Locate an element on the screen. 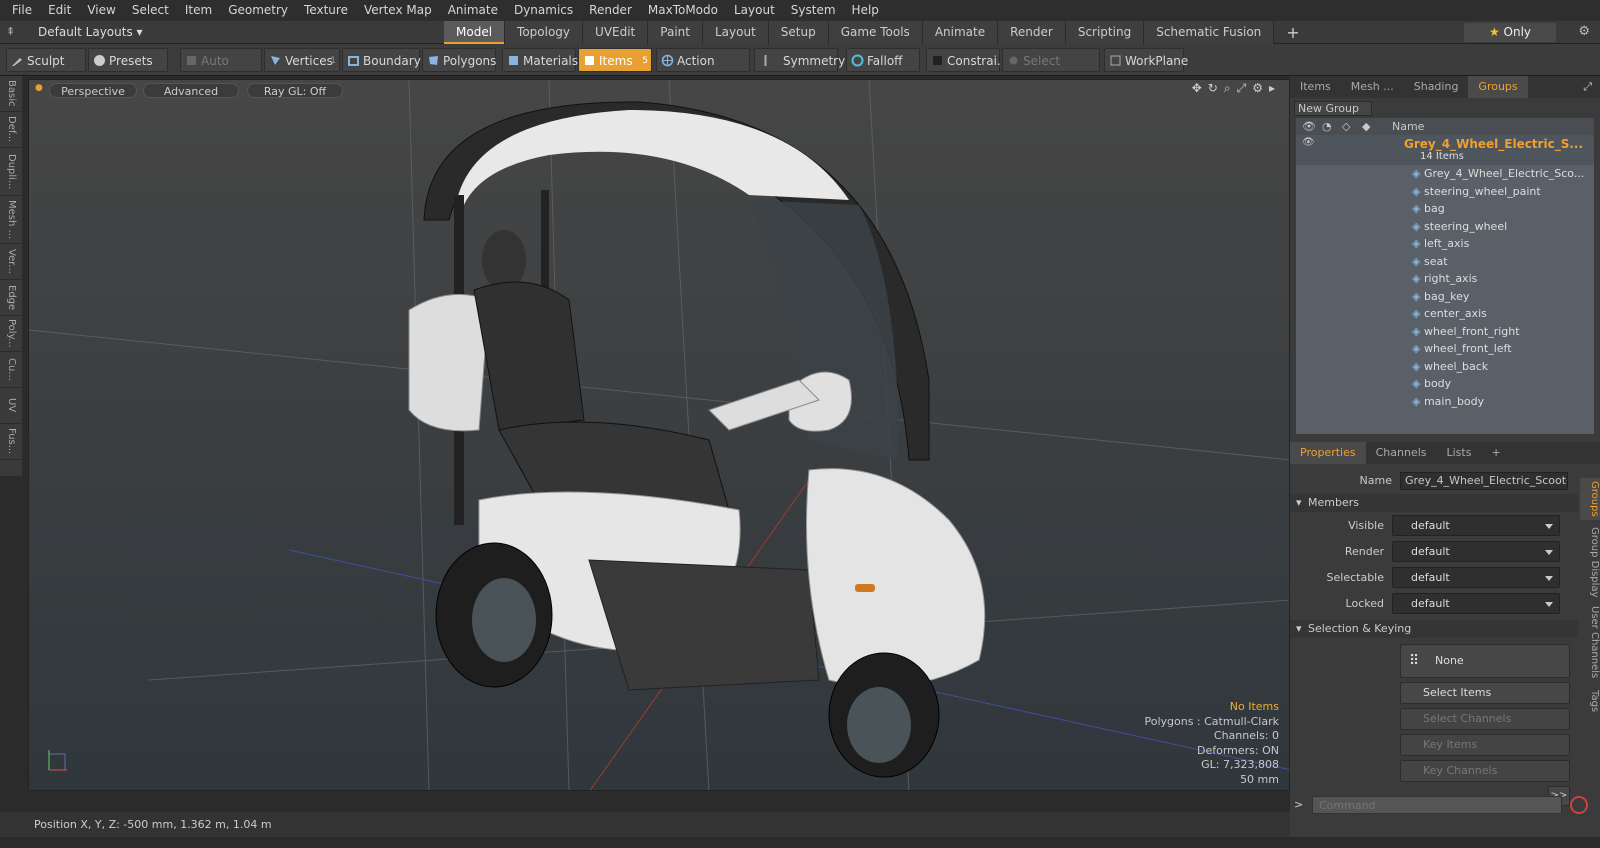  left-tab-basic: Basic is located at coordinates (11, 94).